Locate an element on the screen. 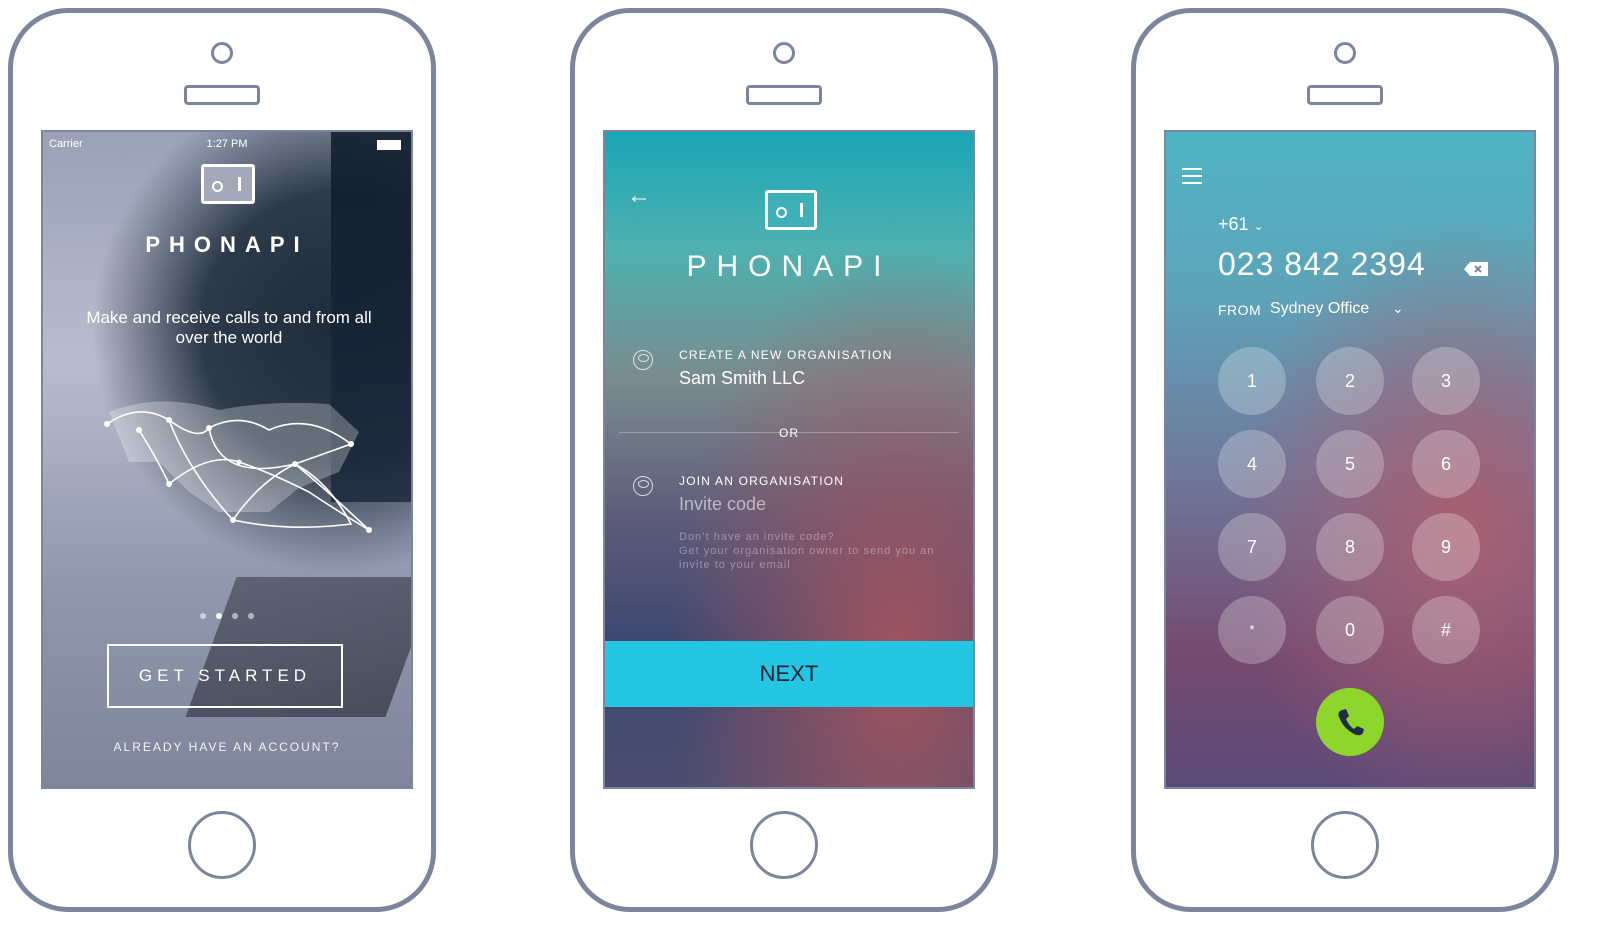 The image size is (1600, 940). status-bar: Carrier 1:27 PM is located at coordinates (227, 144).